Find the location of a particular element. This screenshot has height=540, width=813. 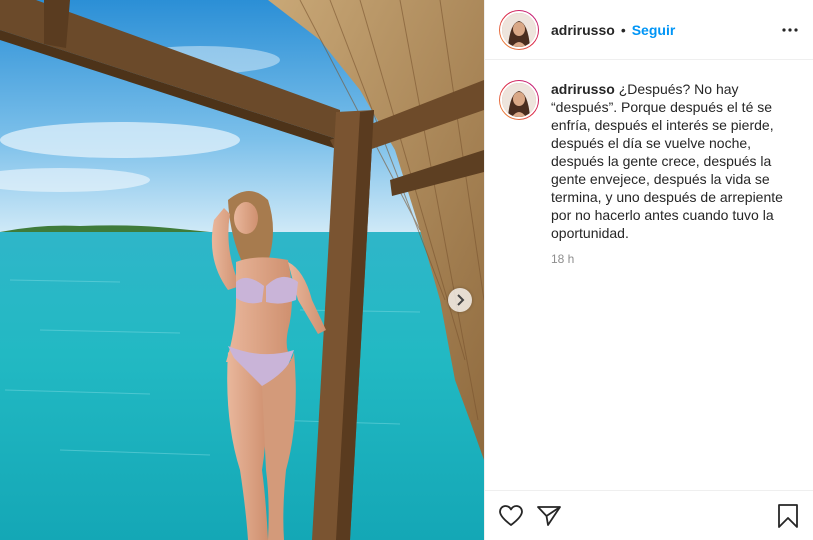

bookmark-icon is located at coordinates (788, 515).